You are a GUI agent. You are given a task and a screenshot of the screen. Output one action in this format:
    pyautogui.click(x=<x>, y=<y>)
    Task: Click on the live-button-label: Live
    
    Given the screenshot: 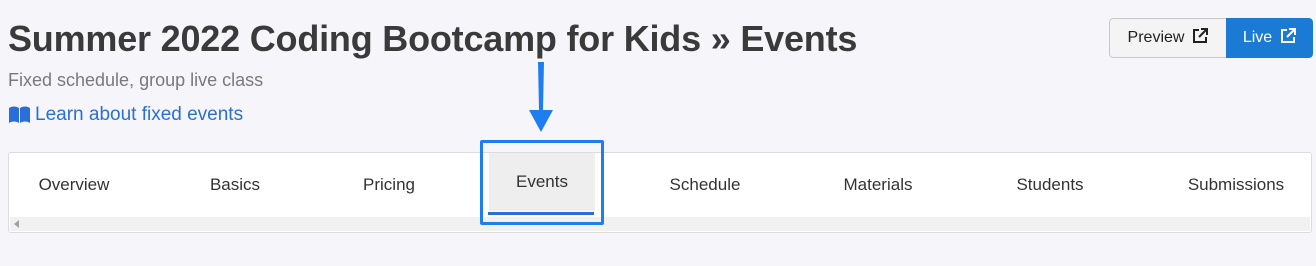 What is the action you would take?
    pyautogui.click(x=1257, y=37)
    